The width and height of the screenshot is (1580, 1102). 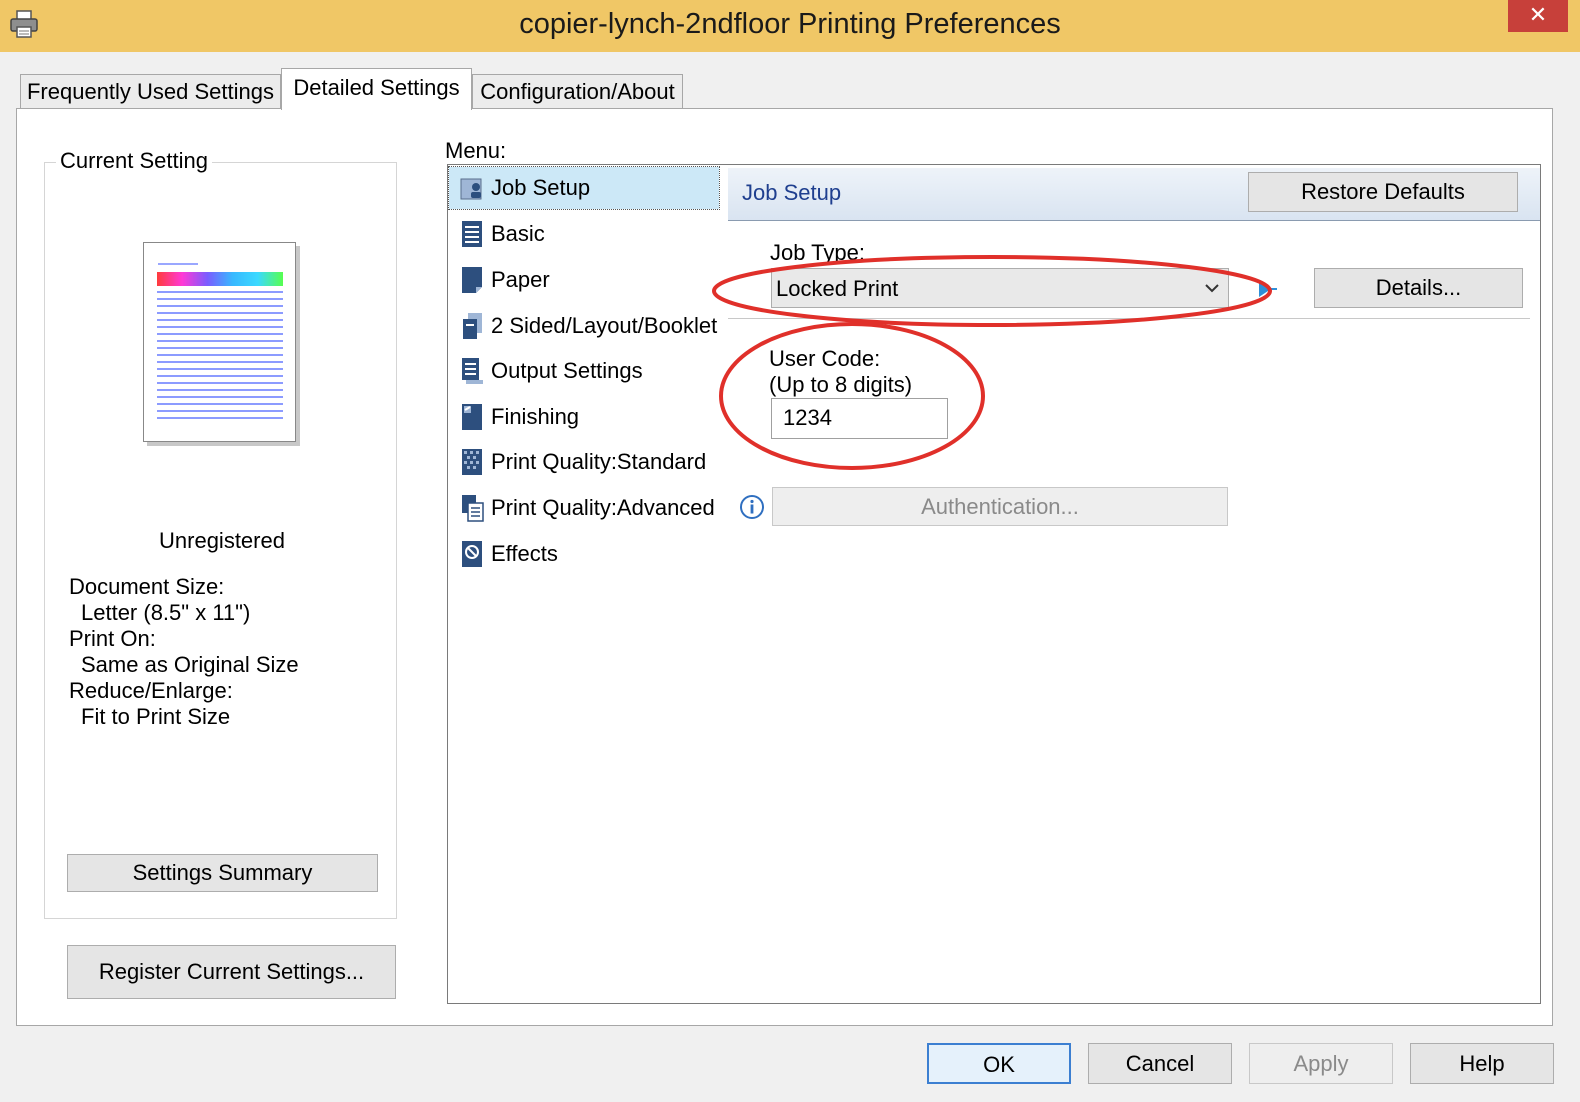 What do you see at coordinates (524, 553) in the screenshot?
I see `menu-item-label: Effects` at bounding box center [524, 553].